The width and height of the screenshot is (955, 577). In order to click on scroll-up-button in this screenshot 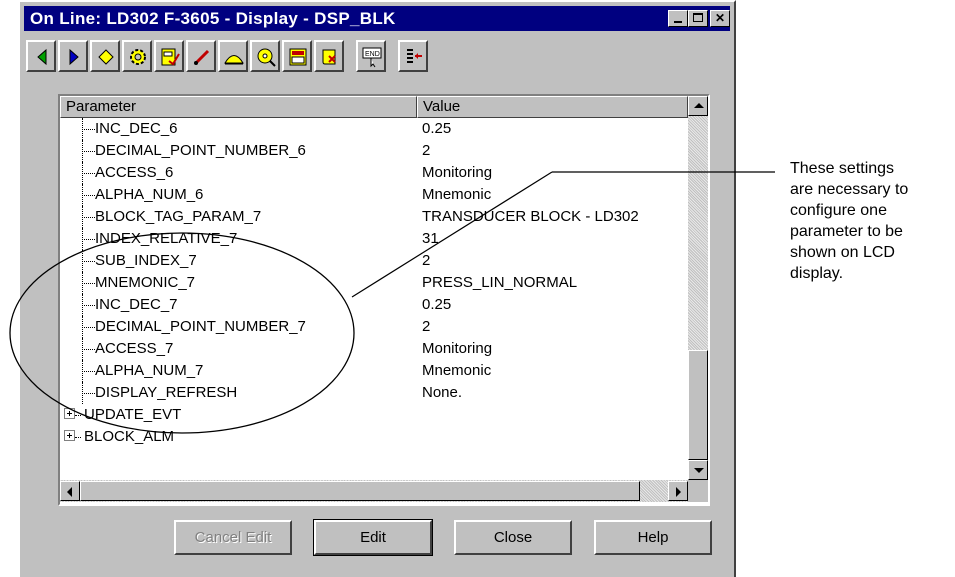, I will do `click(698, 106)`.